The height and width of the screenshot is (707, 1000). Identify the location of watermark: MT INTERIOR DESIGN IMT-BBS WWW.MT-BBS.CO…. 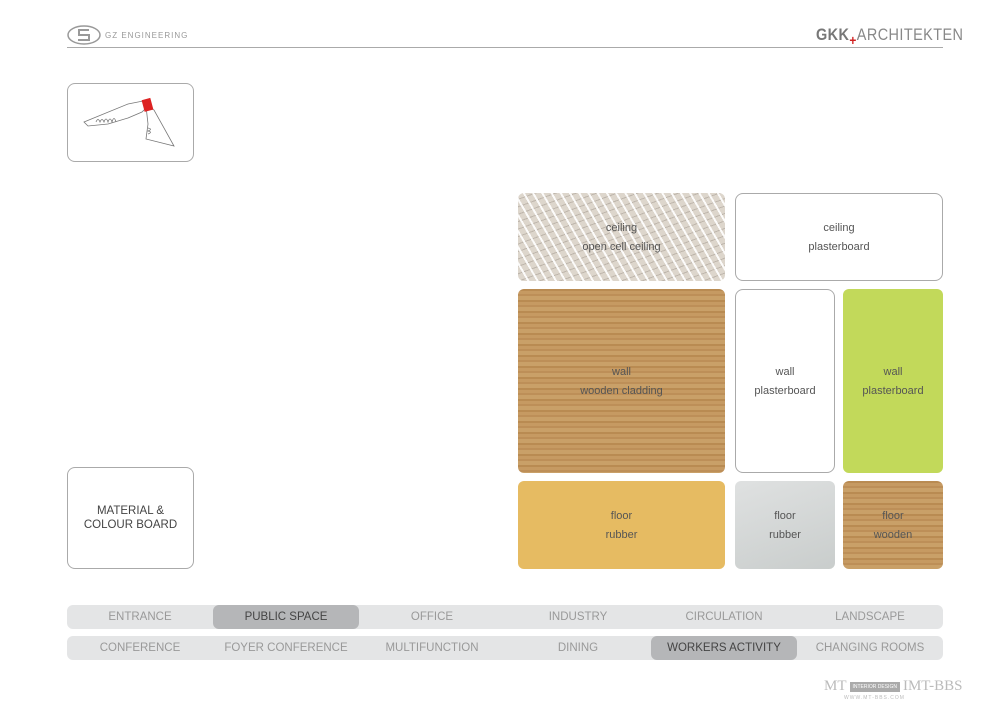
(893, 689).